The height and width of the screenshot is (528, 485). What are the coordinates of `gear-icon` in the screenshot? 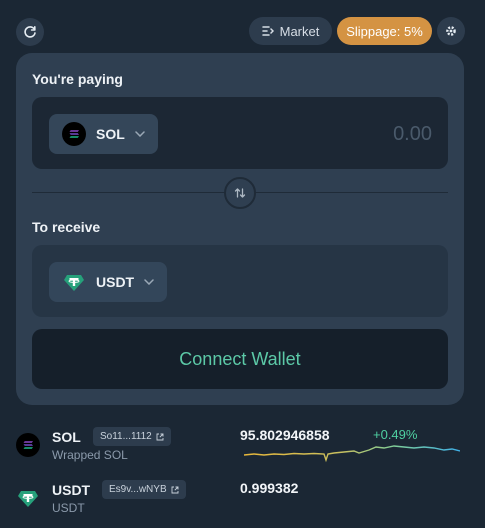 It's located at (451, 31).